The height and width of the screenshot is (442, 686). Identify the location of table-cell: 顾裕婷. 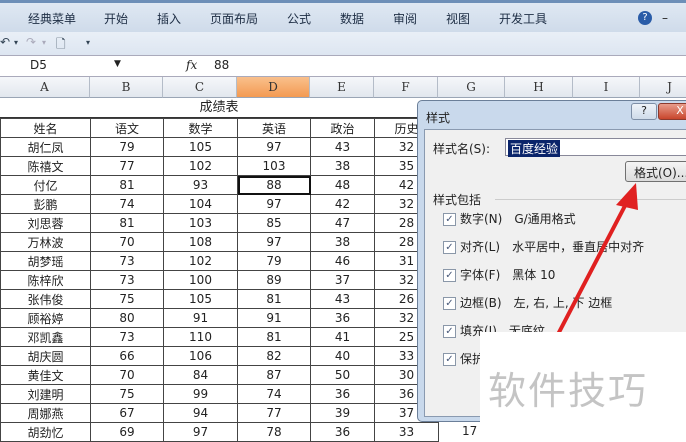
(45, 318).